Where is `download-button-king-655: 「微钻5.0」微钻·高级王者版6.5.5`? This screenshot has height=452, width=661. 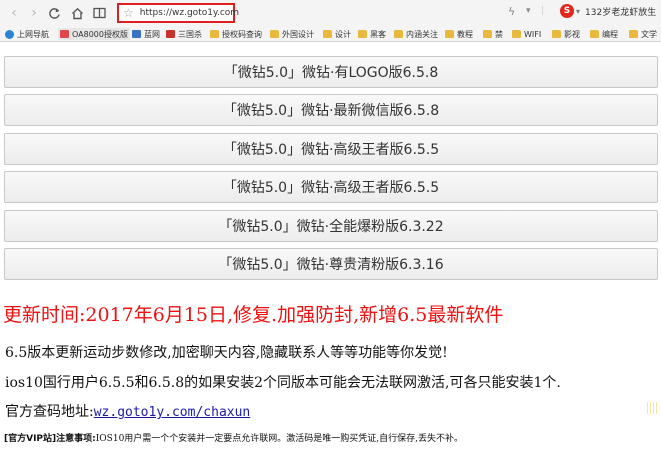 download-button-king-655: 「微钻5.0」微钻·高级王者版6.5.5 is located at coordinates (331, 149).